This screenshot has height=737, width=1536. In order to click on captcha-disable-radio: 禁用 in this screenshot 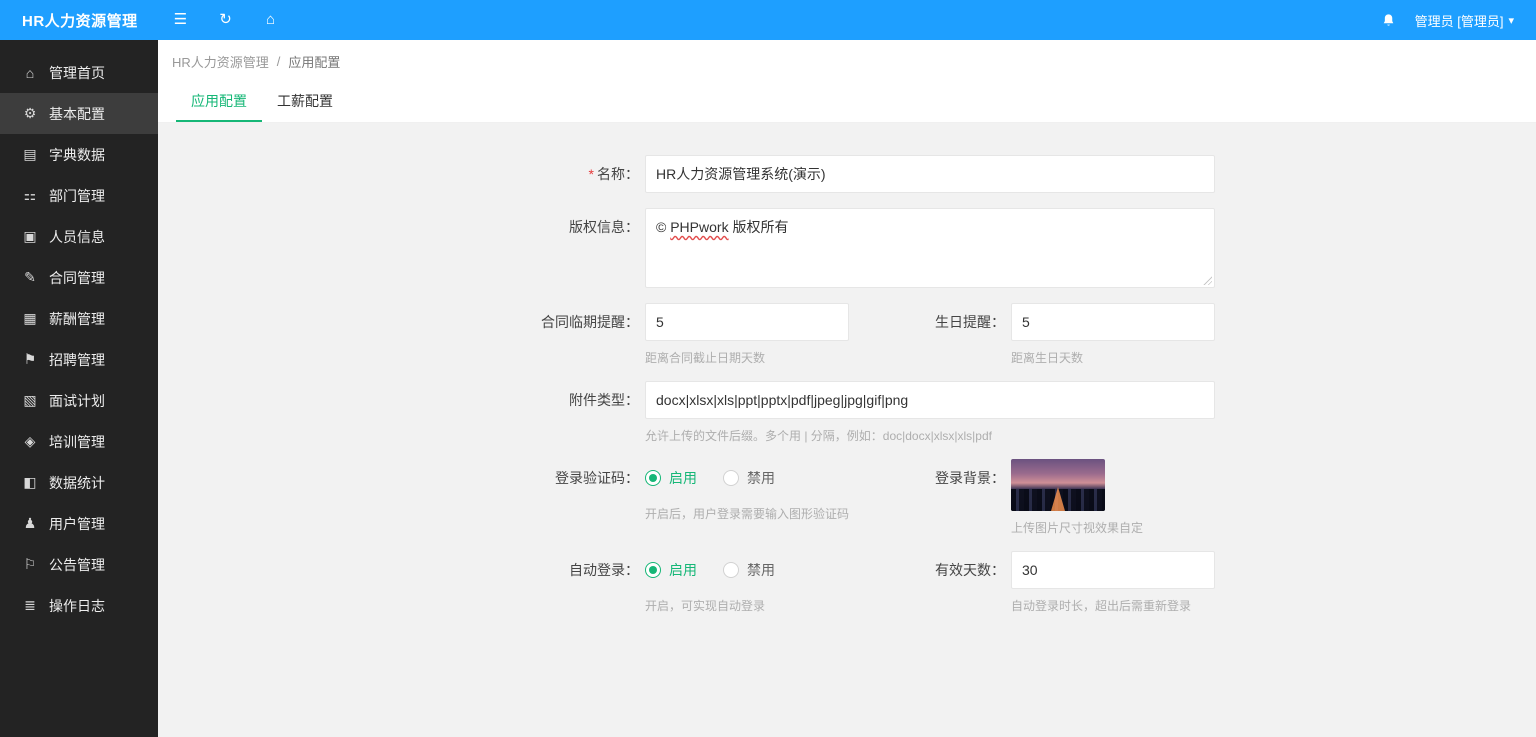, I will do `click(749, 478)`.